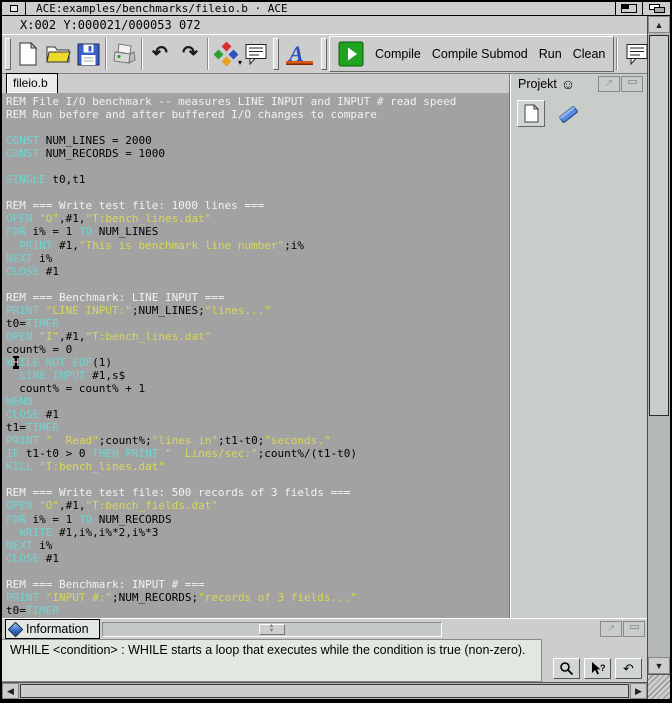 The height and width of the screenshot is (703, 672). Describe the element at coordinates (10, 691) in the screenshot. I see `scroll-left-button: ◀` at that location.